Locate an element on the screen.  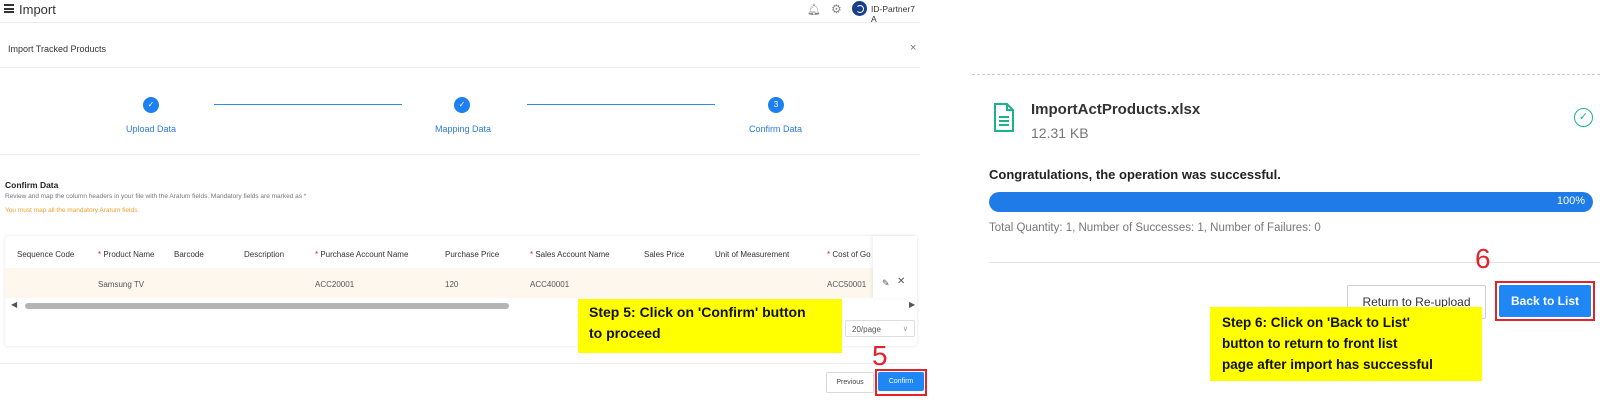
check-circle-icon: ✓ is located at coordinates (1583, 117).